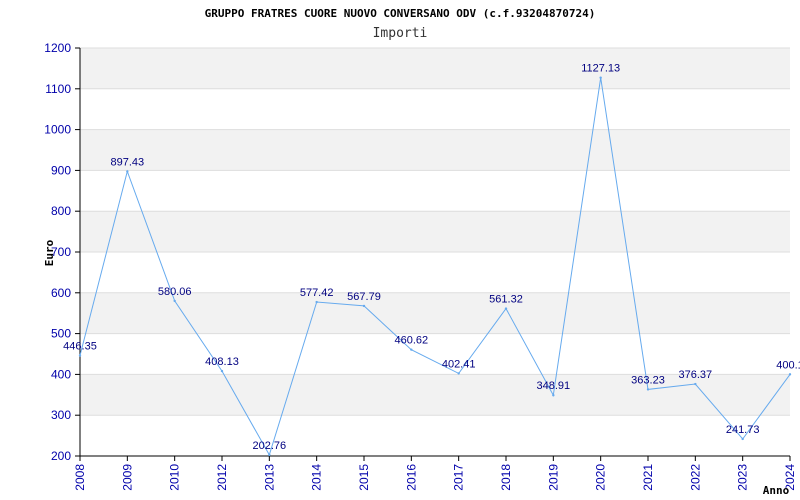  What do you see at coordinates (269, 477) in the screenshot?
I see `x-tick-label: 2013` at bounding box center [269, 477].